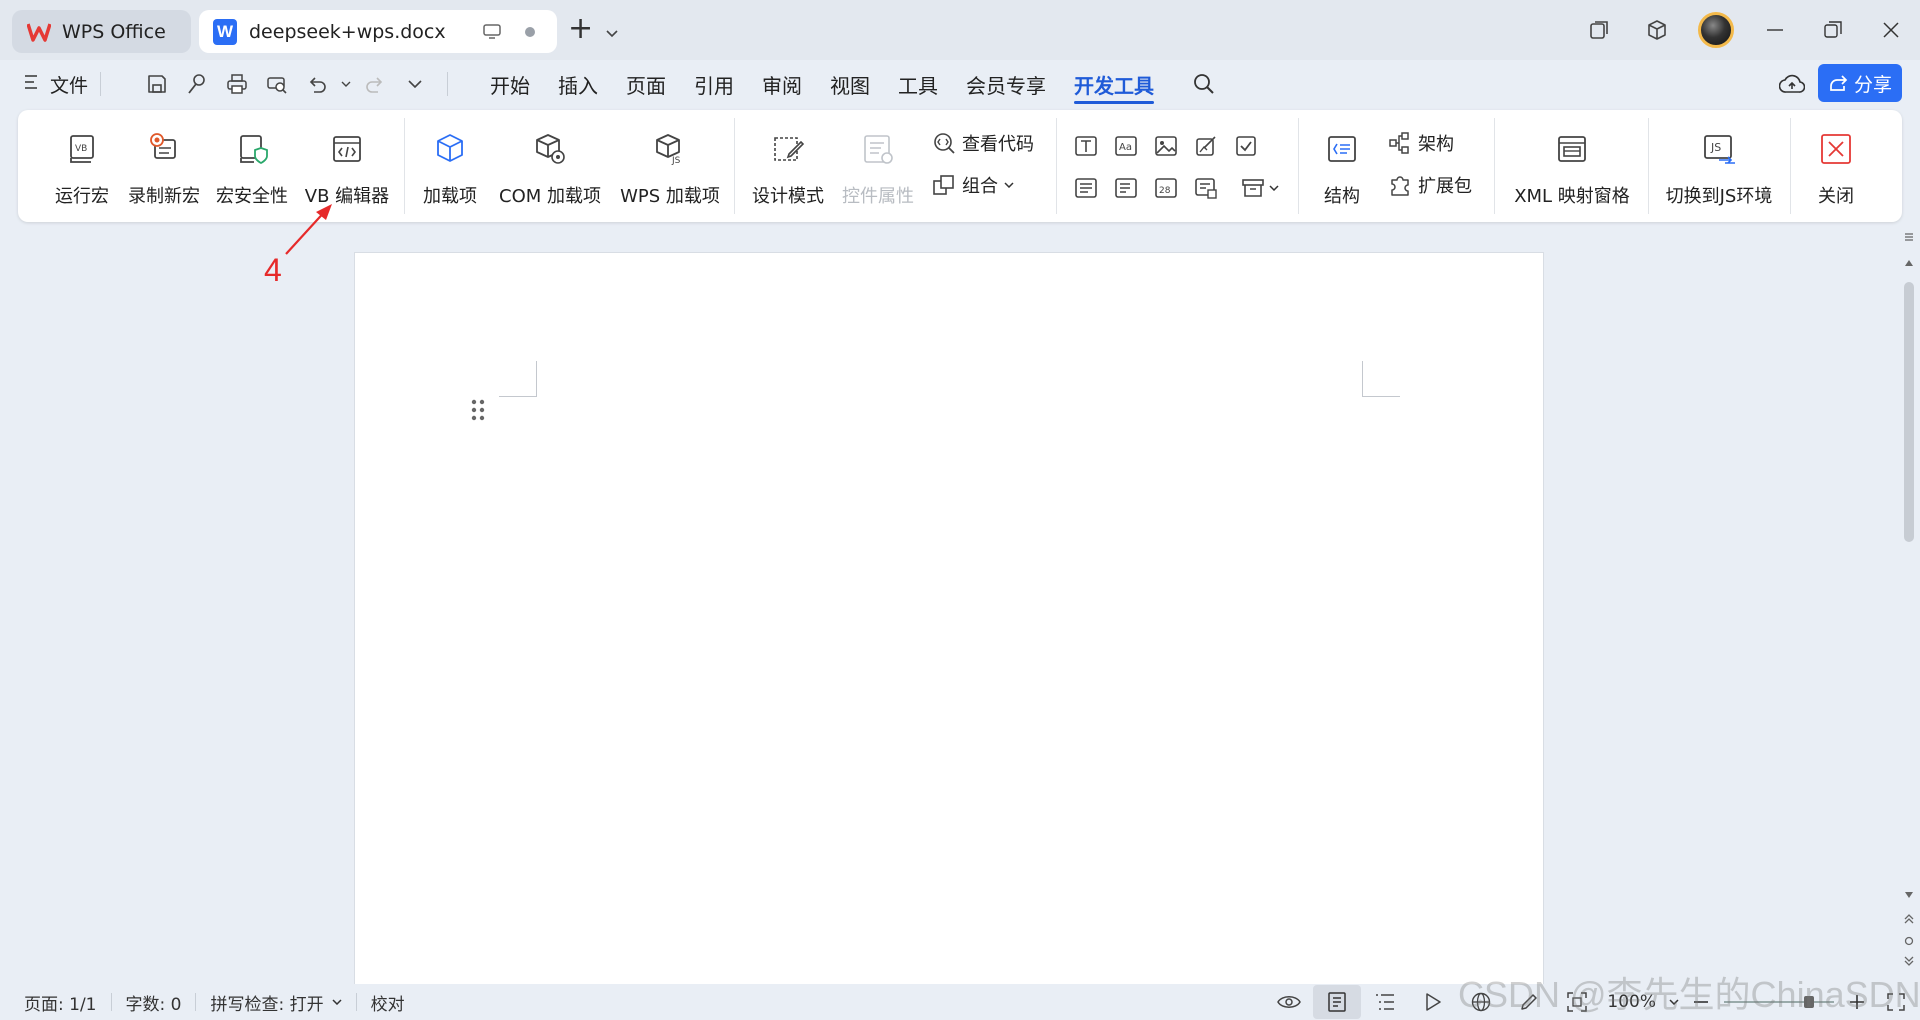 This screenshot has width=1920, height=1020. Describe the element at coordinates (1246, 146) in the screenshot. I see `checkbox-control-icon` at that location.